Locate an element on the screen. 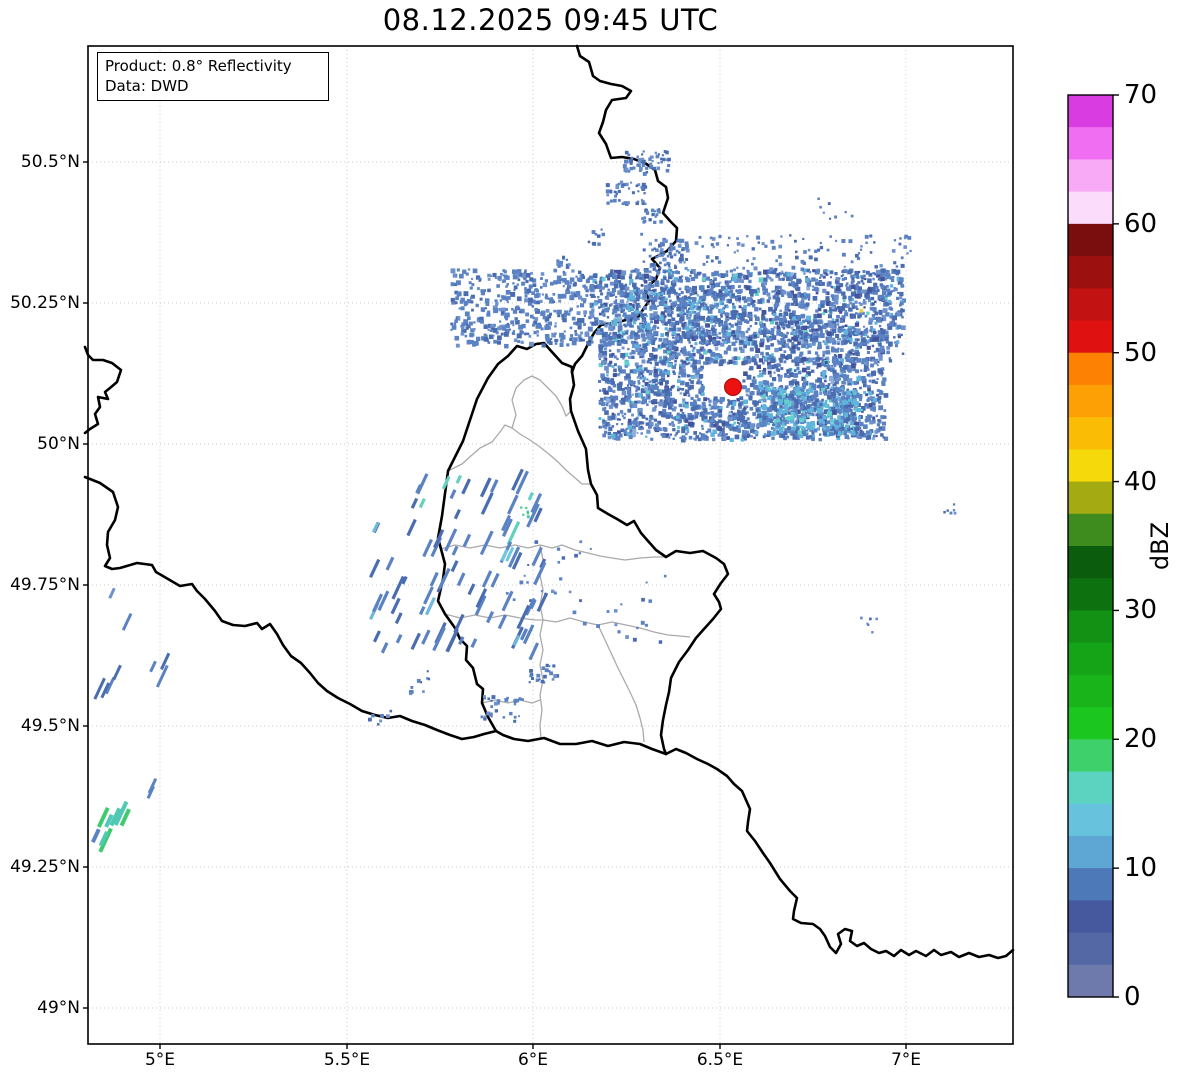 Image resolution: width=1202 pixels, height=1081 pixels. colorbar-tick-label: 30 is located at coordinates (1141, 610).